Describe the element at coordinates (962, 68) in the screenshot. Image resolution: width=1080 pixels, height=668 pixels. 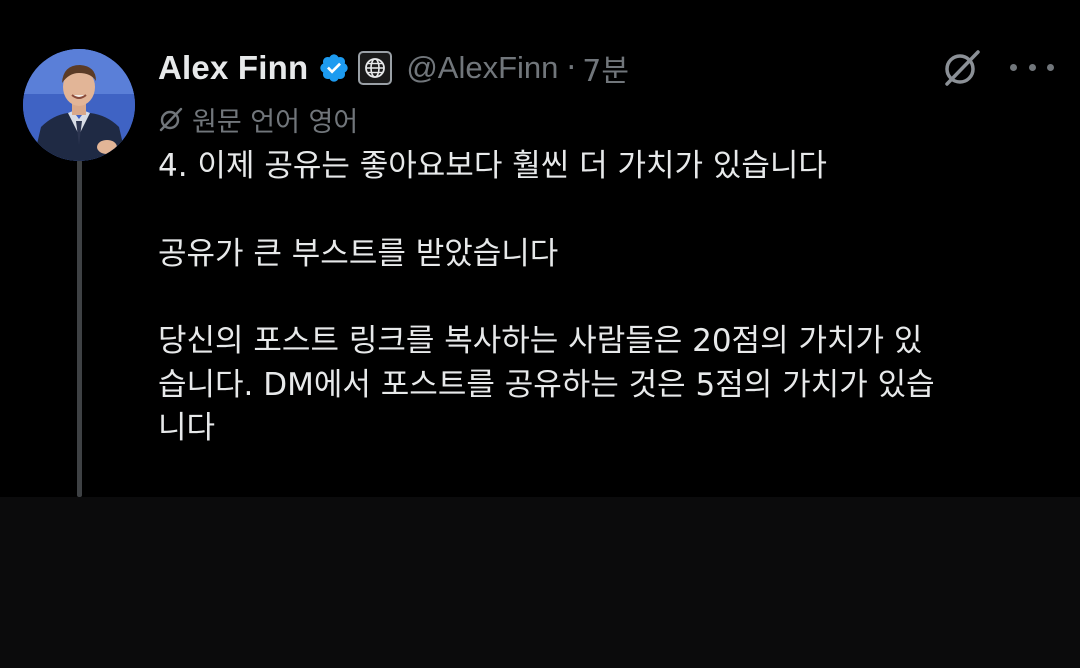
I see `grok-icon` at that location.